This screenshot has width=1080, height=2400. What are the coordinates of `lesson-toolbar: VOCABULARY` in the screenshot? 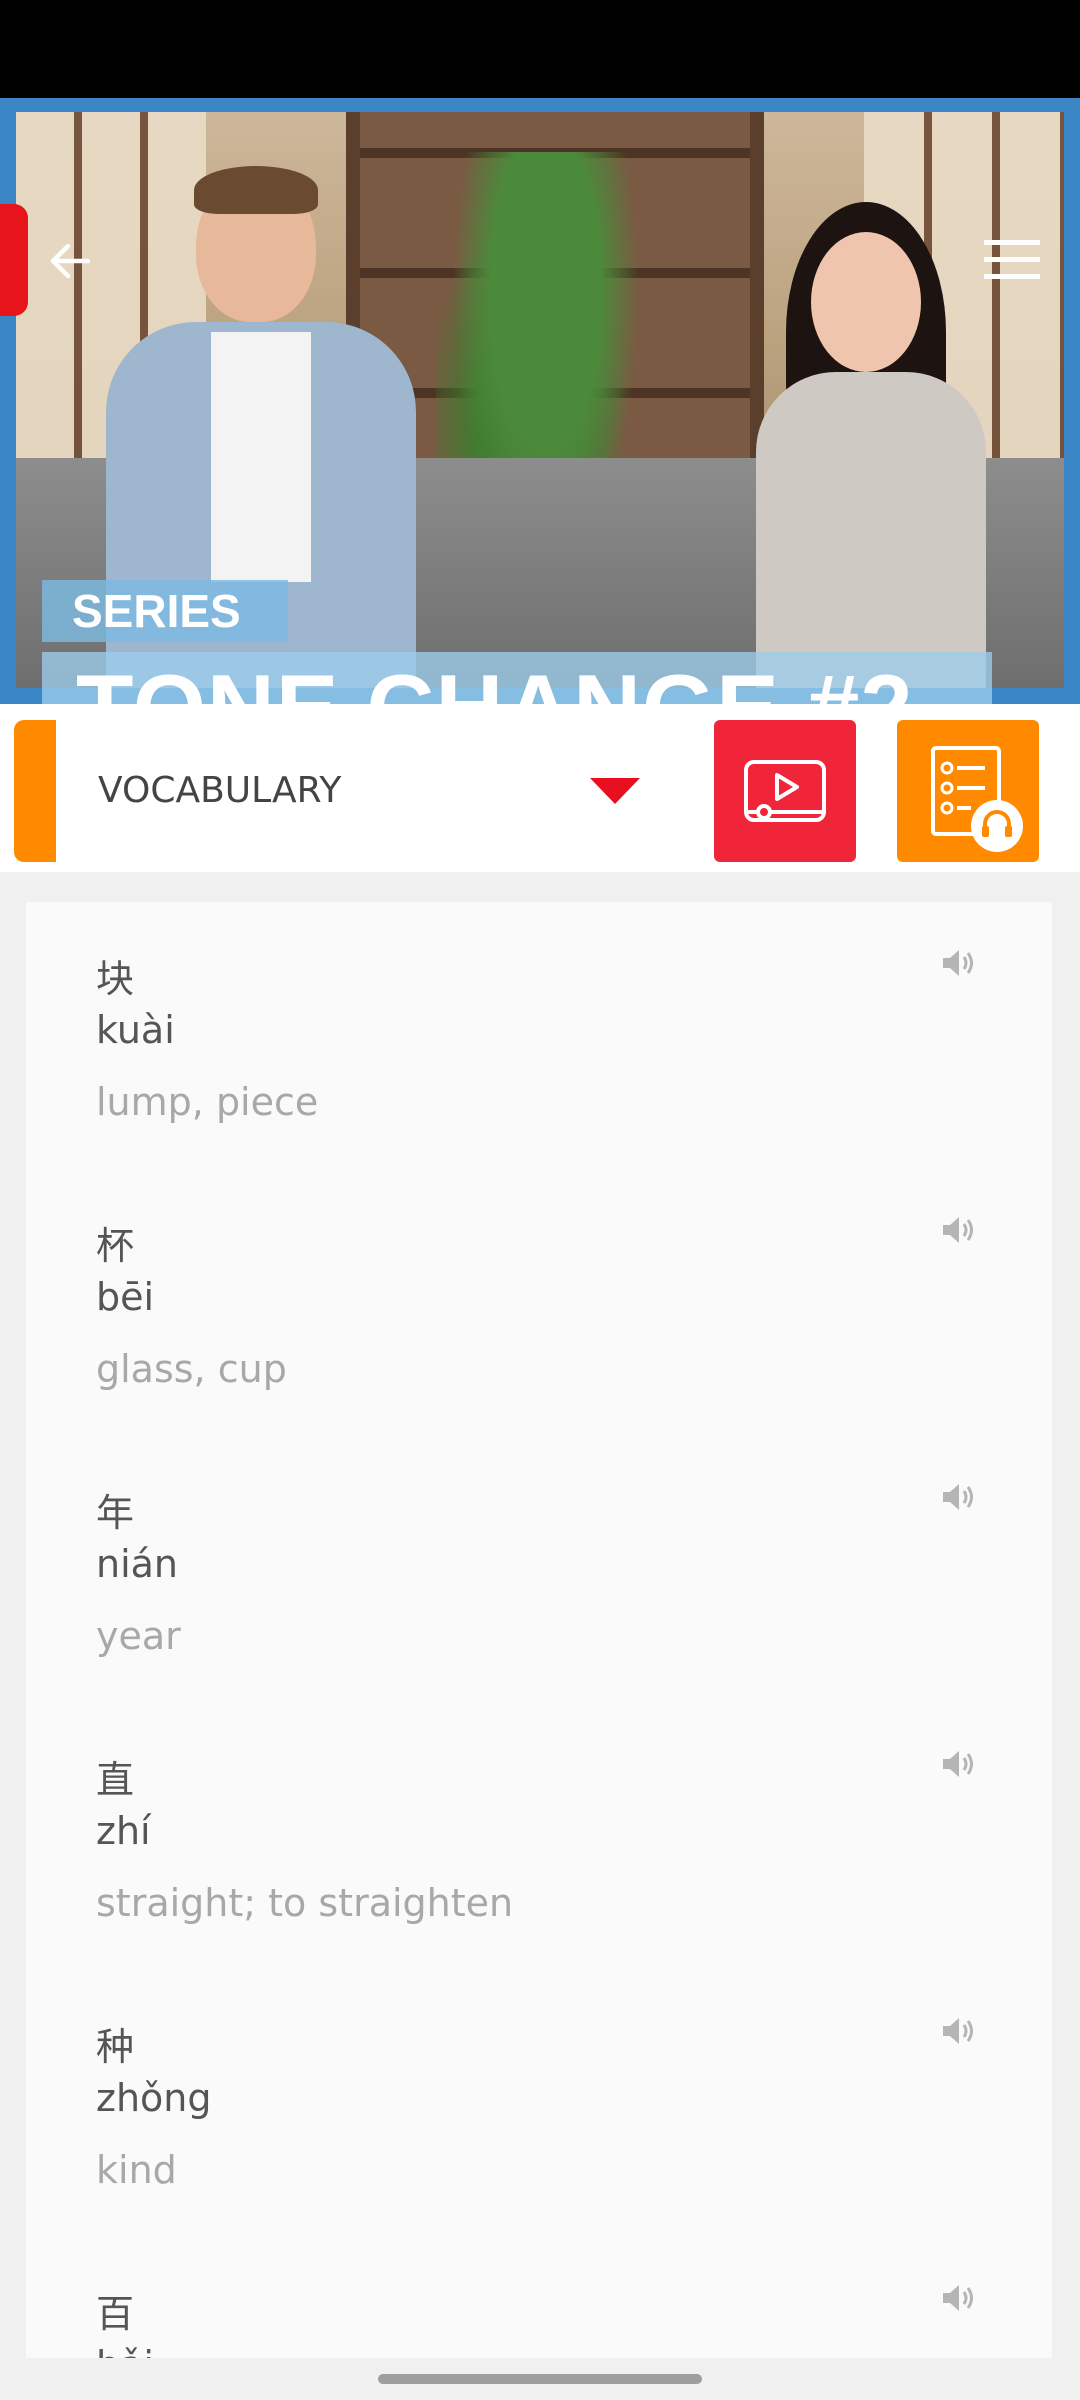 It's located at (540, 788).